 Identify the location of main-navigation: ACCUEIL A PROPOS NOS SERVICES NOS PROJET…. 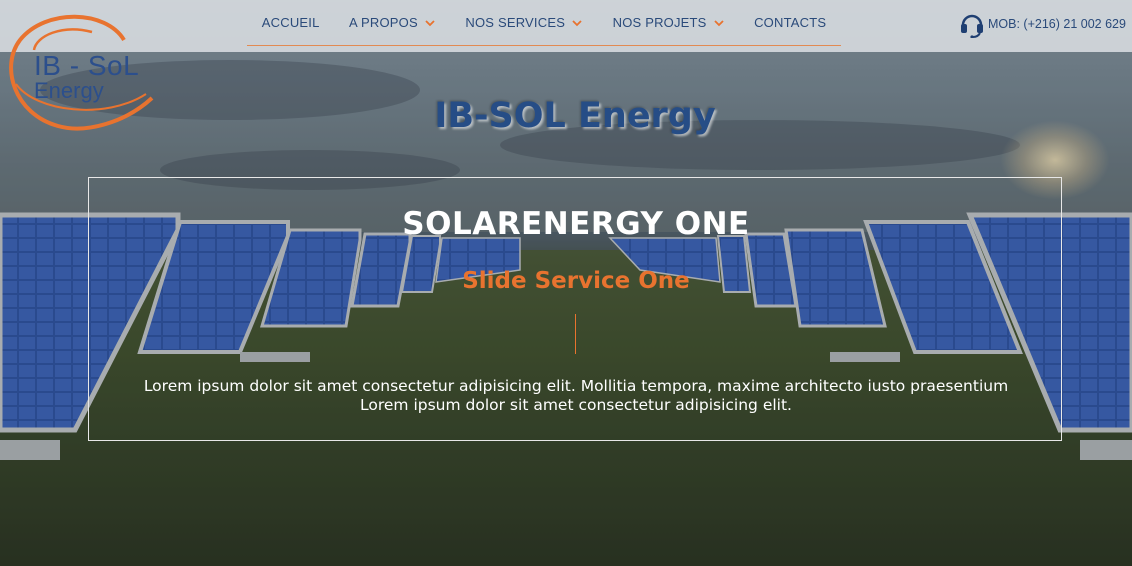
(544, 23).